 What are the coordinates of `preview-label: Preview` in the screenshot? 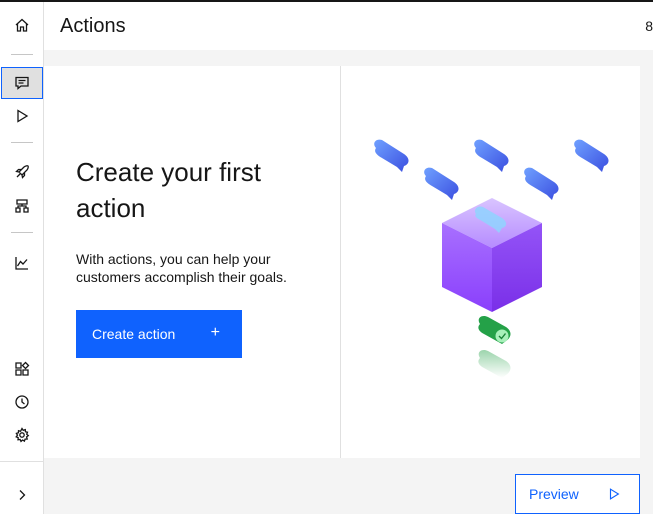 It's located at (554, 494).